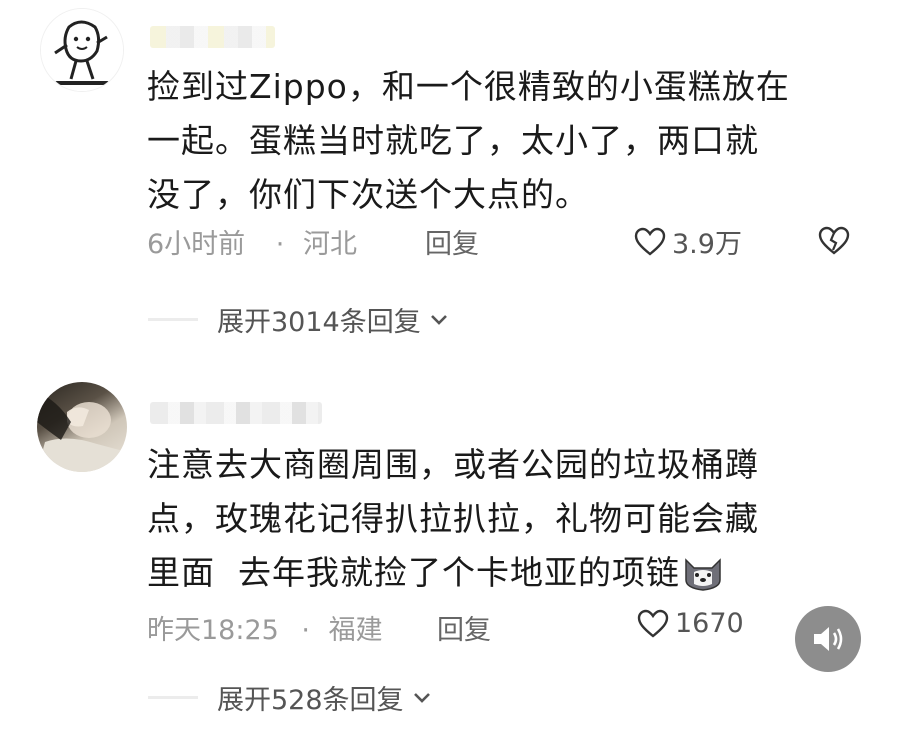  Describe the element at coordinates (82, 432) in the screenshot. I see `photo-avatar-icon` at that location.